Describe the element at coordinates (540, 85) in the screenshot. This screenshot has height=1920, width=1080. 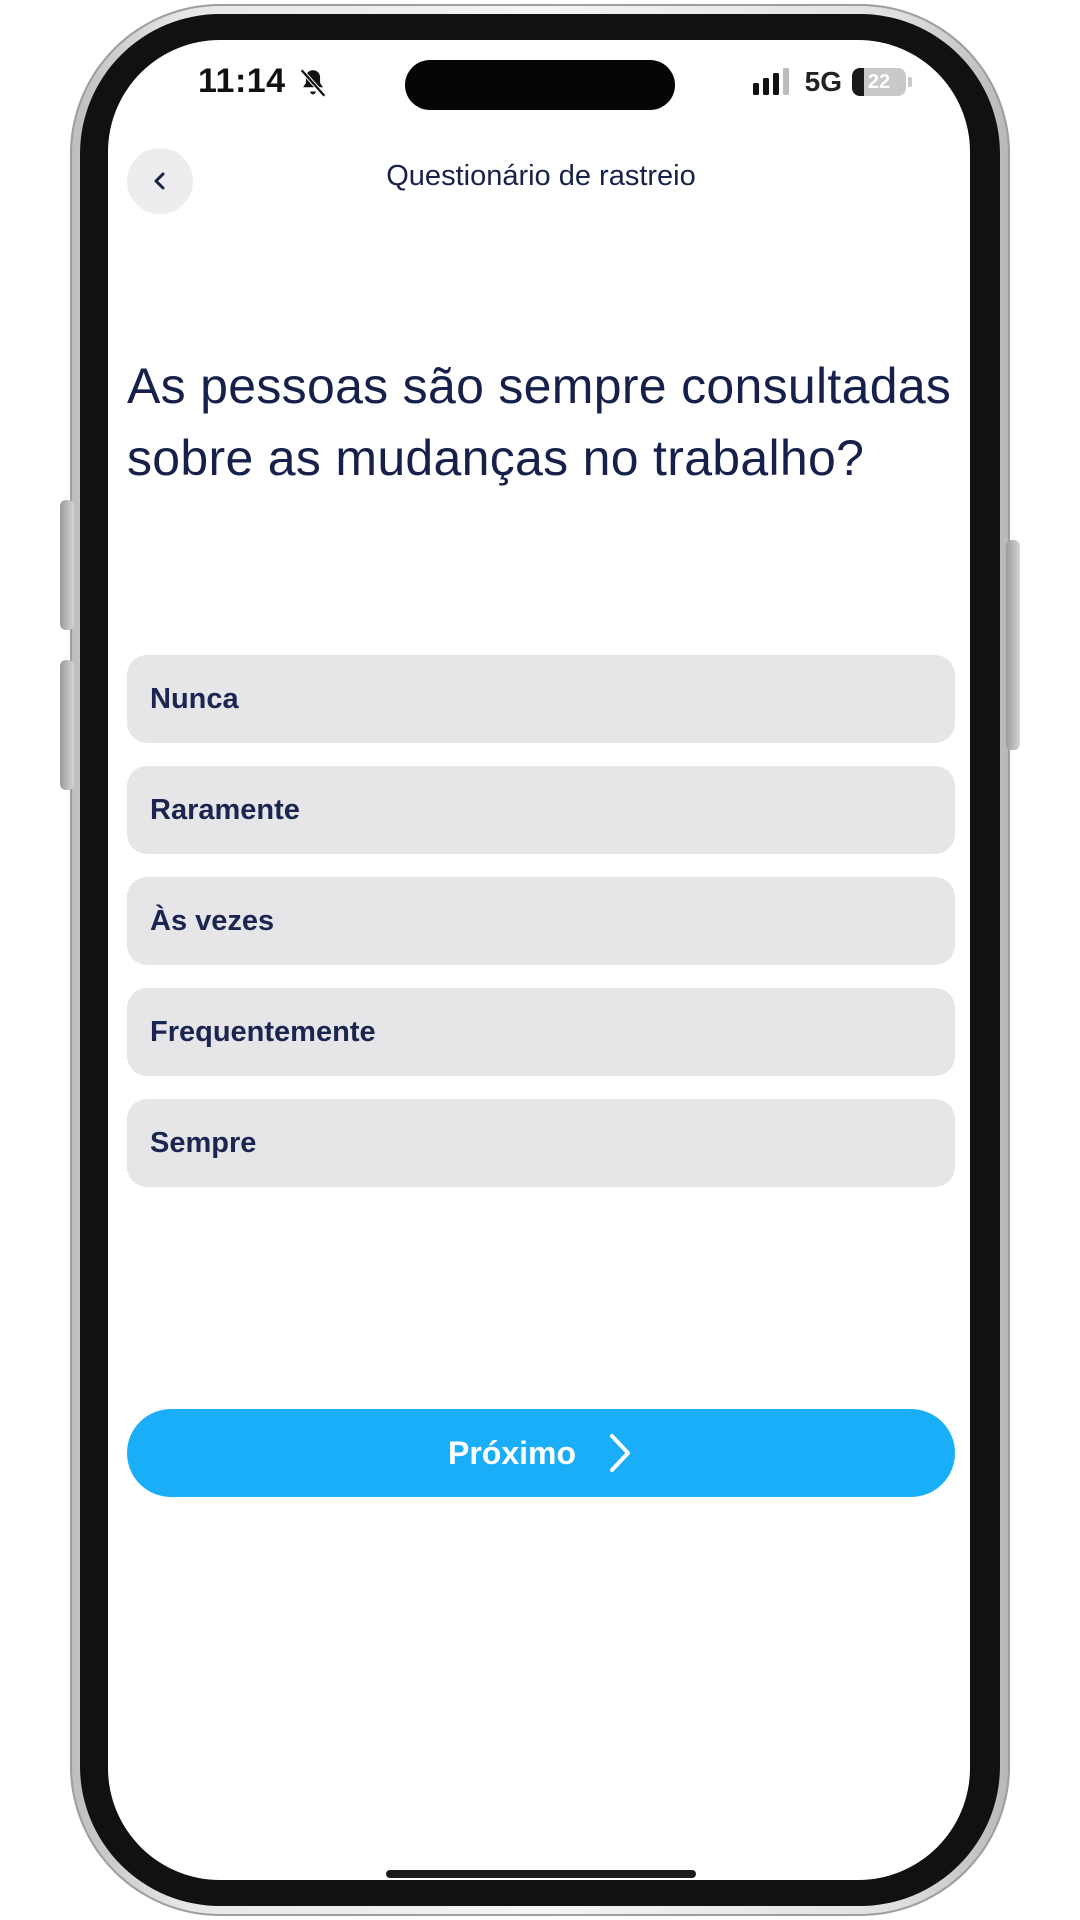
I see `dynamic-island` at that location.